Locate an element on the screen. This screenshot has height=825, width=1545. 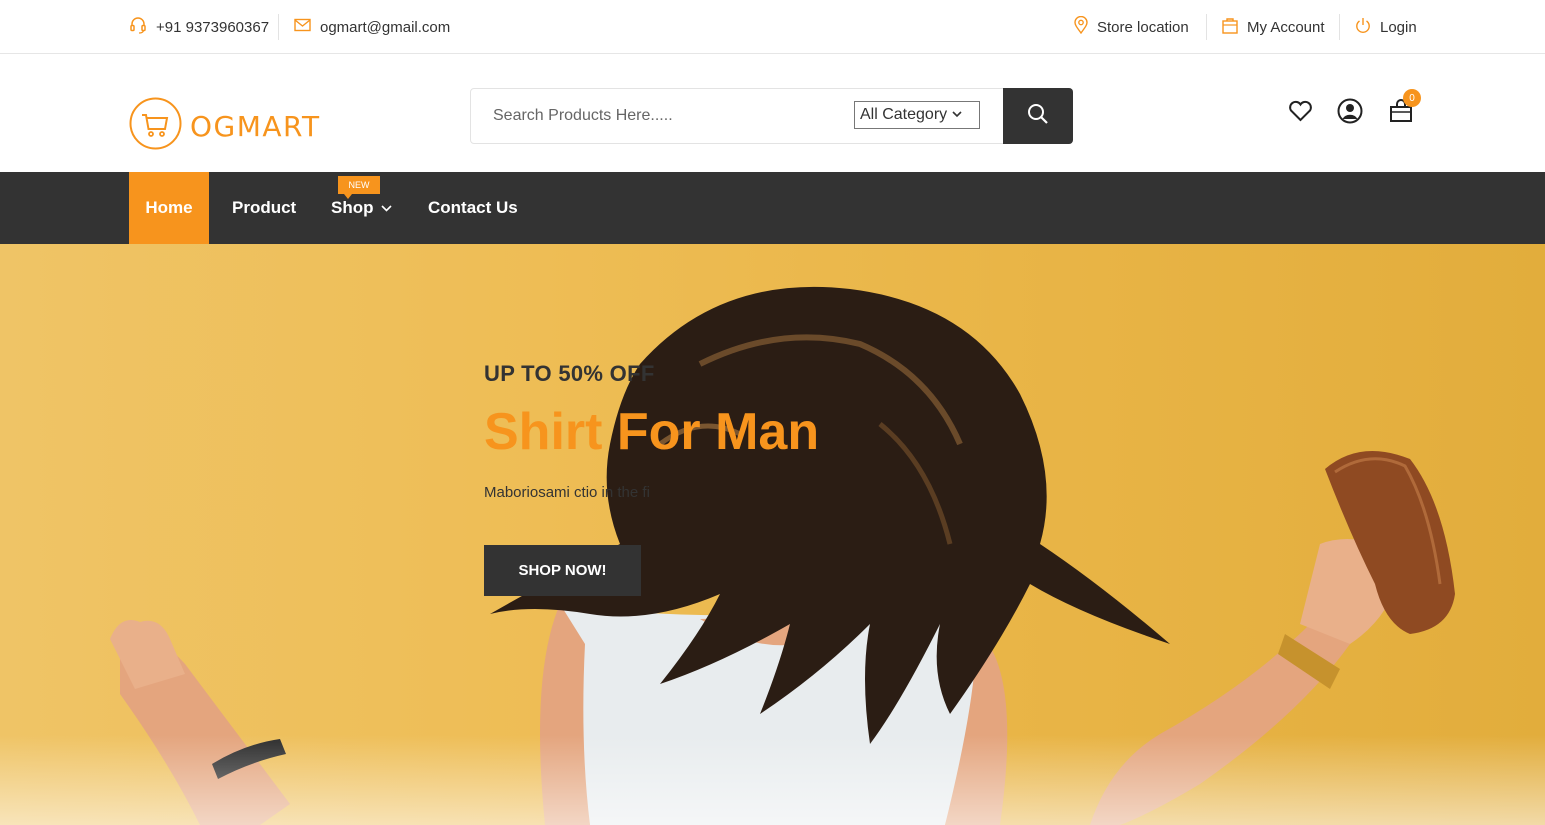
nav-item-product: Product is located at coordinates (264, 208).